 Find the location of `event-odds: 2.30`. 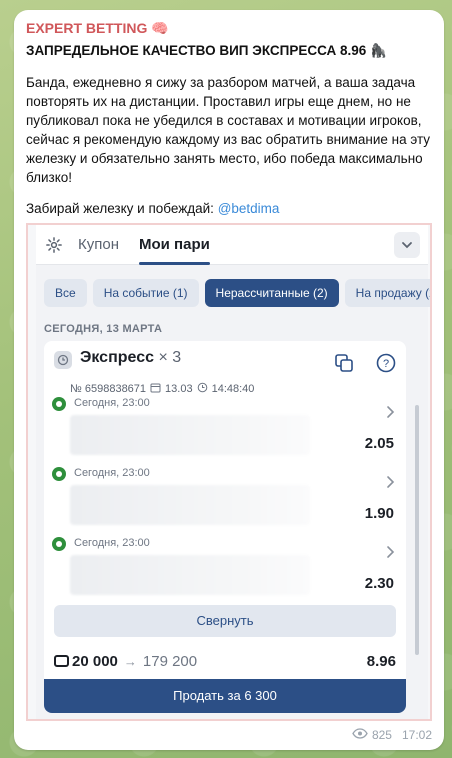

event-odds: 2.30 is located at coordinates (379, 583).